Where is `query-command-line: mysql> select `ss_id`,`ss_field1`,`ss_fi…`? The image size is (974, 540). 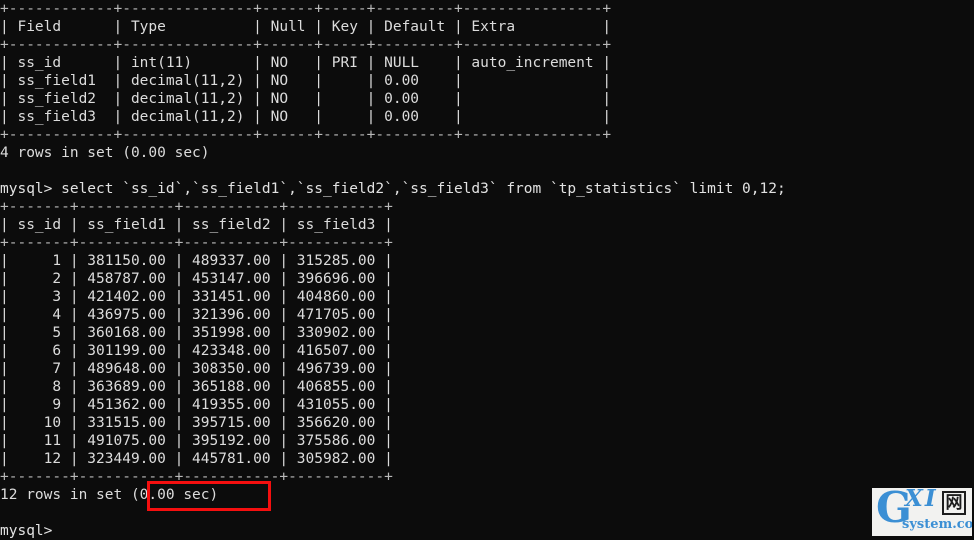
query-command-line: mysql> select `ss_id`,`ss_field1`,`ss_fi… is located at coordinates (487, 189).